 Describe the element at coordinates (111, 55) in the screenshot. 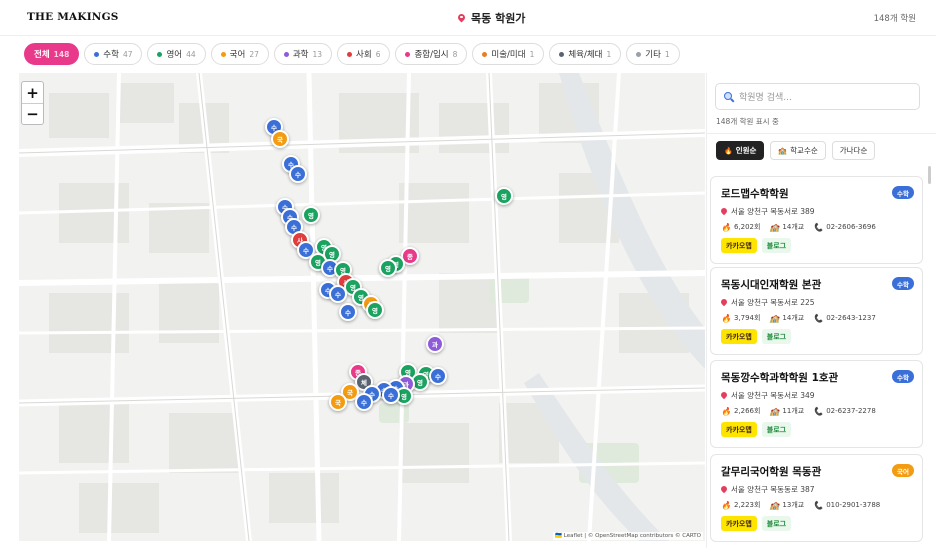

I see `filter-label: 수학` at that location.